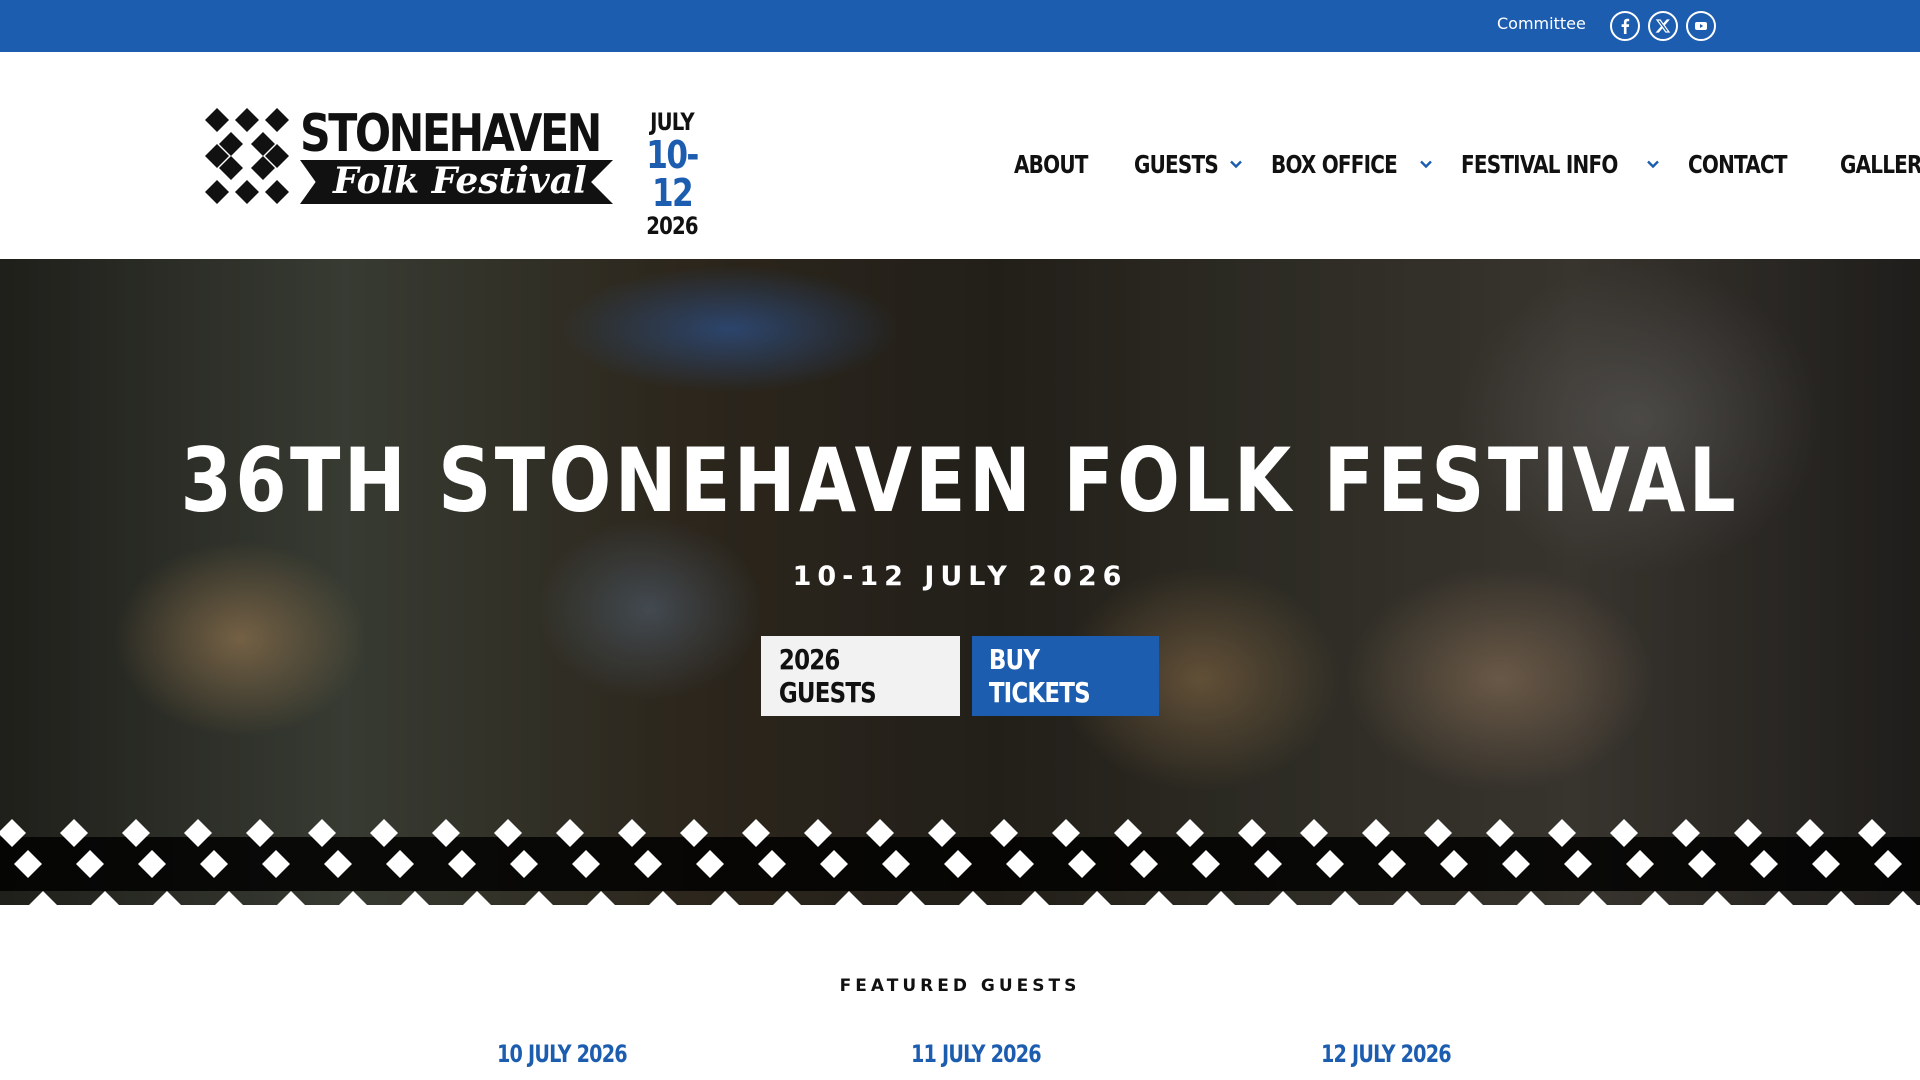 Image resolution: width=1920 pixels, height=1080 pixels. What do you see at coordinates (960, 26) in the screenshot?
I see `top-bar: Committee` at bounding box center [960, 26].